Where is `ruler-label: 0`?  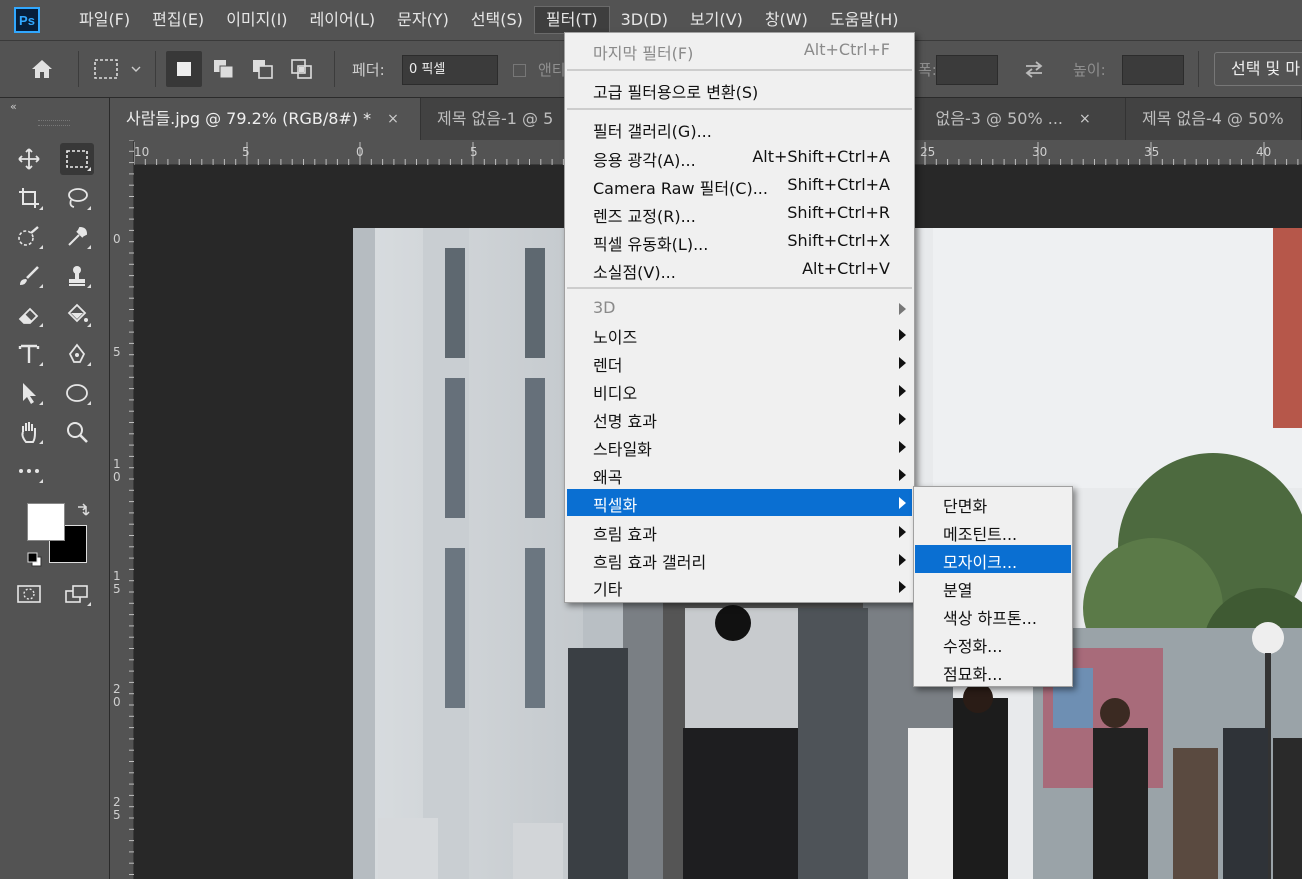 ruler-label: 0 is located at coordinates (117, 239).